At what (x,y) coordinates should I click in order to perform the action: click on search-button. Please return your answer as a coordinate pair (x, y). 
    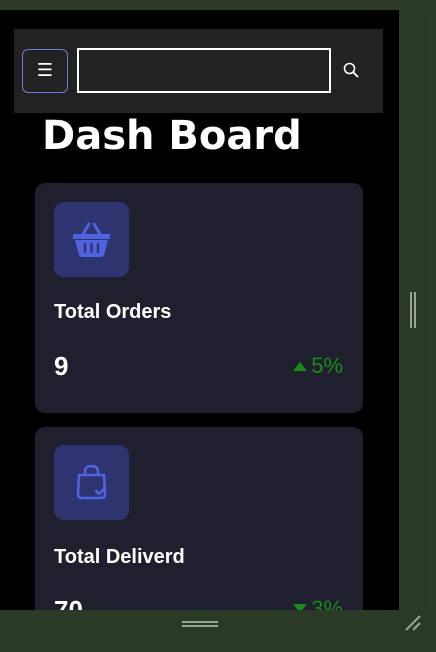
    Looking at the image, I should click on (352, 71).